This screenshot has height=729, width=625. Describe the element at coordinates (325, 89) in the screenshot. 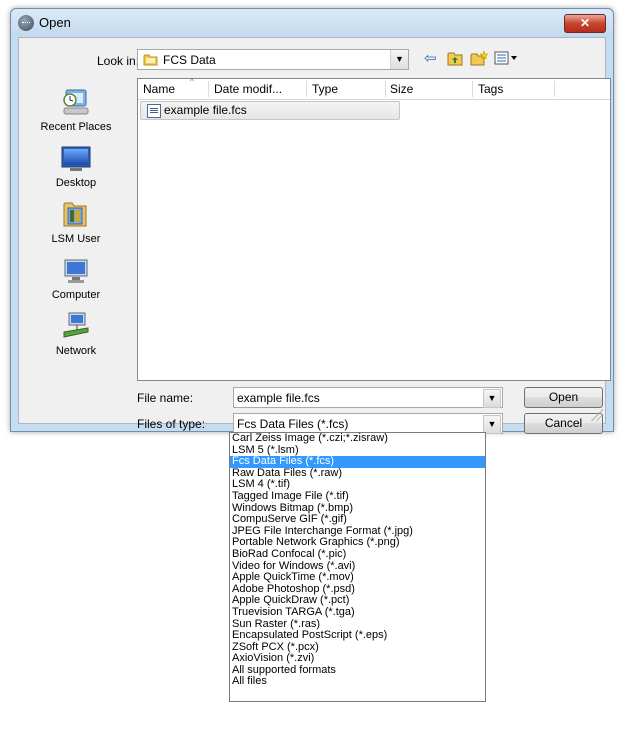

I see `column-header-type: Type` at that location.